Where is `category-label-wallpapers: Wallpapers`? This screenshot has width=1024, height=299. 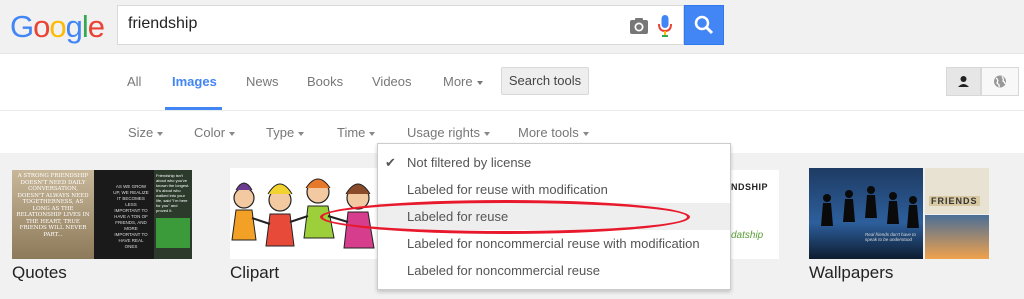
category-label-wallpapers: Wallpapers is located at coordinates (851, 273).